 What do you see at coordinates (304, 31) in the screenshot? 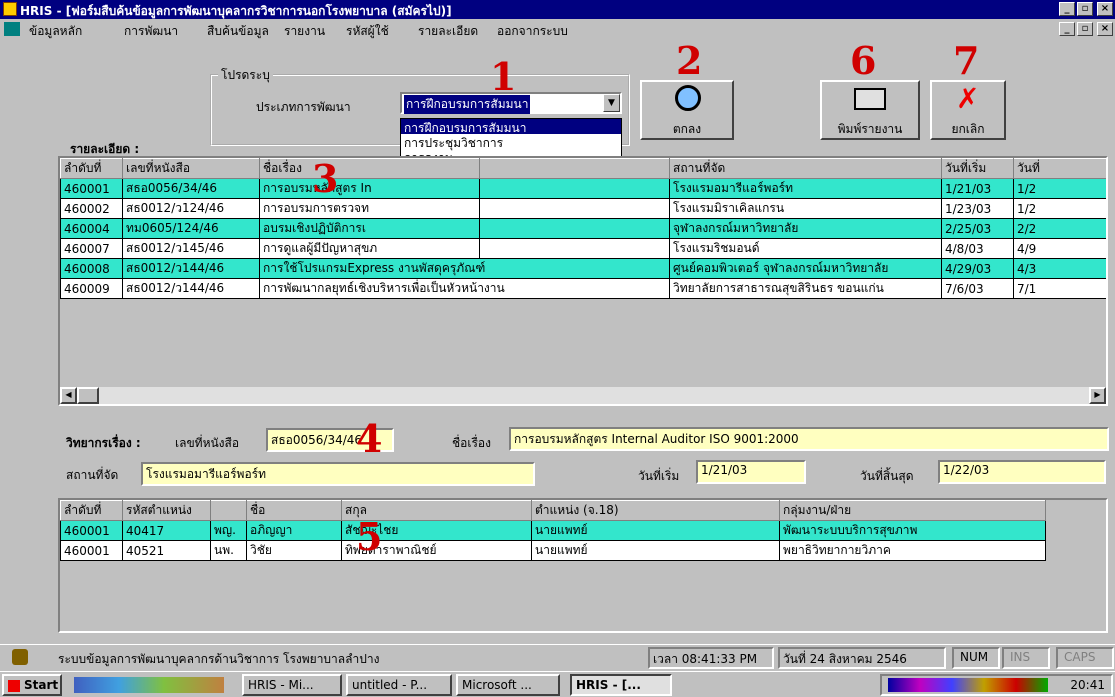
I see `menu-item-report: รายงาน` at bounding box center [304, 31].